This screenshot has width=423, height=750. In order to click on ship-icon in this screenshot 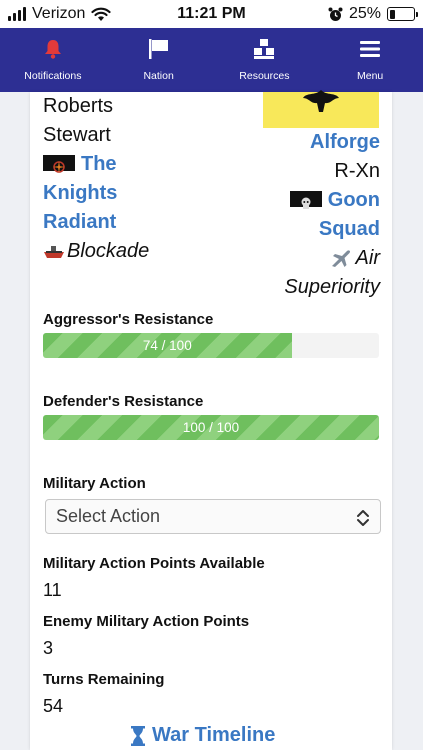, I will do `click(54, 251)`.